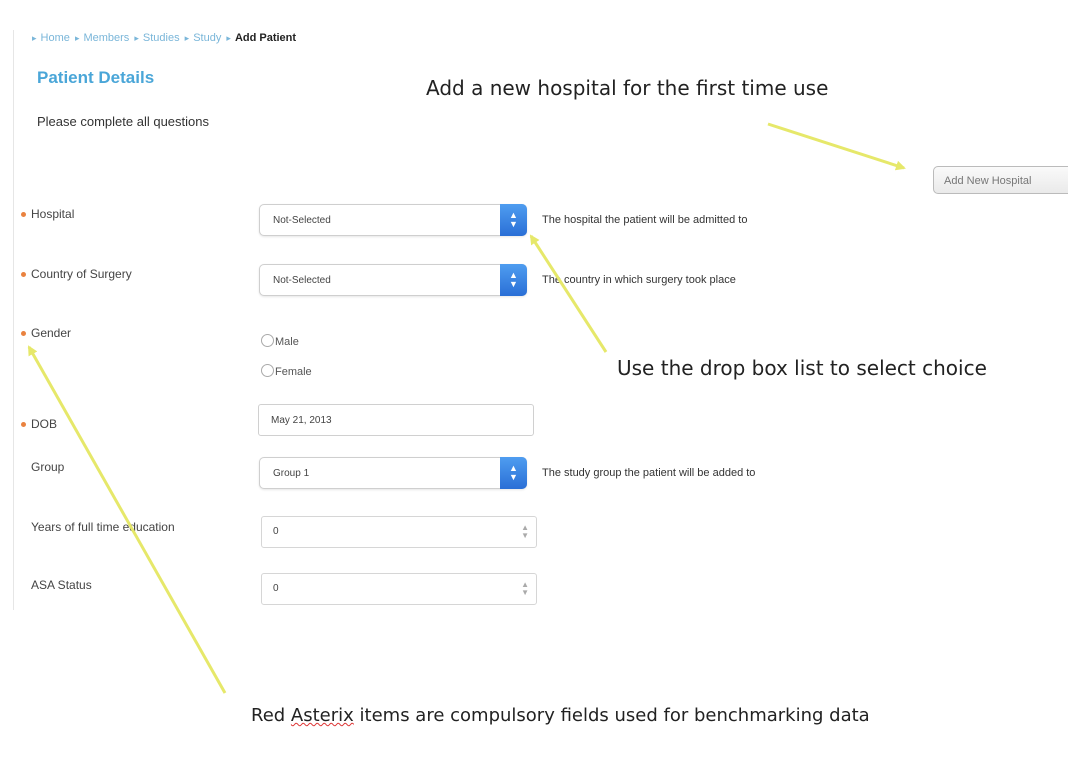 The image size is (1068, 771). I want to click on arrow-to-select-icon, so click(568, 293).